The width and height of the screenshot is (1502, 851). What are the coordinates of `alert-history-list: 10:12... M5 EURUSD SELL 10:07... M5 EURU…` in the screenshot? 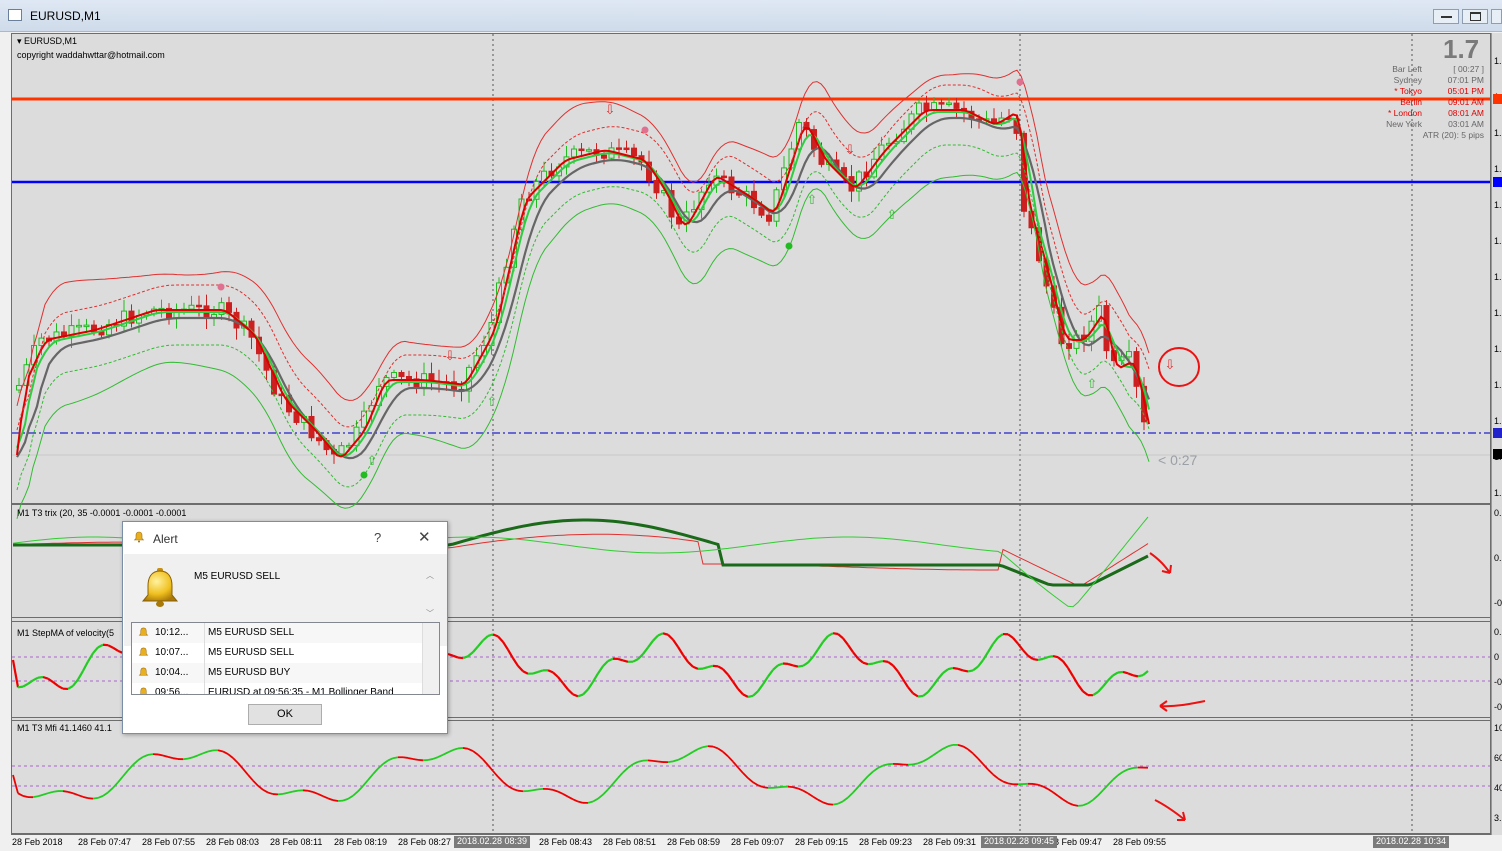 It's located at (285, 658).